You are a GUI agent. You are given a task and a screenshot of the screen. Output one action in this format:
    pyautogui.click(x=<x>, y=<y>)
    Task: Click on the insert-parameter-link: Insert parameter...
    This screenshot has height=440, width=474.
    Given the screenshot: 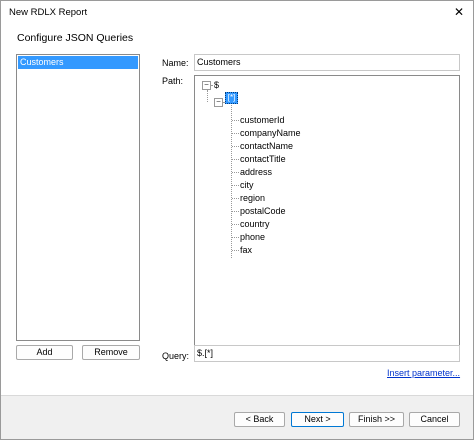 What is the action you would take?
    pyautogui.click(x=423, y=373)
    